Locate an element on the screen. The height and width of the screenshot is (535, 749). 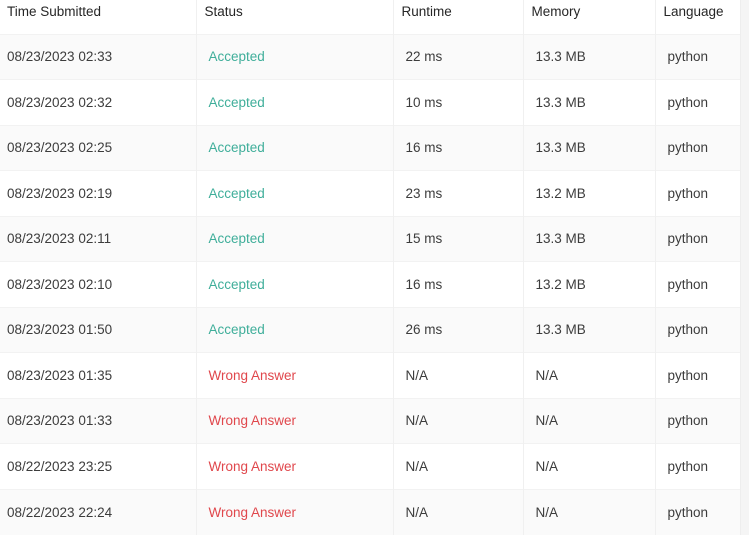
table-row: 08/22/2023 22:24 Wrong Answer N/A N/A python is located at coordinates (370, 511).